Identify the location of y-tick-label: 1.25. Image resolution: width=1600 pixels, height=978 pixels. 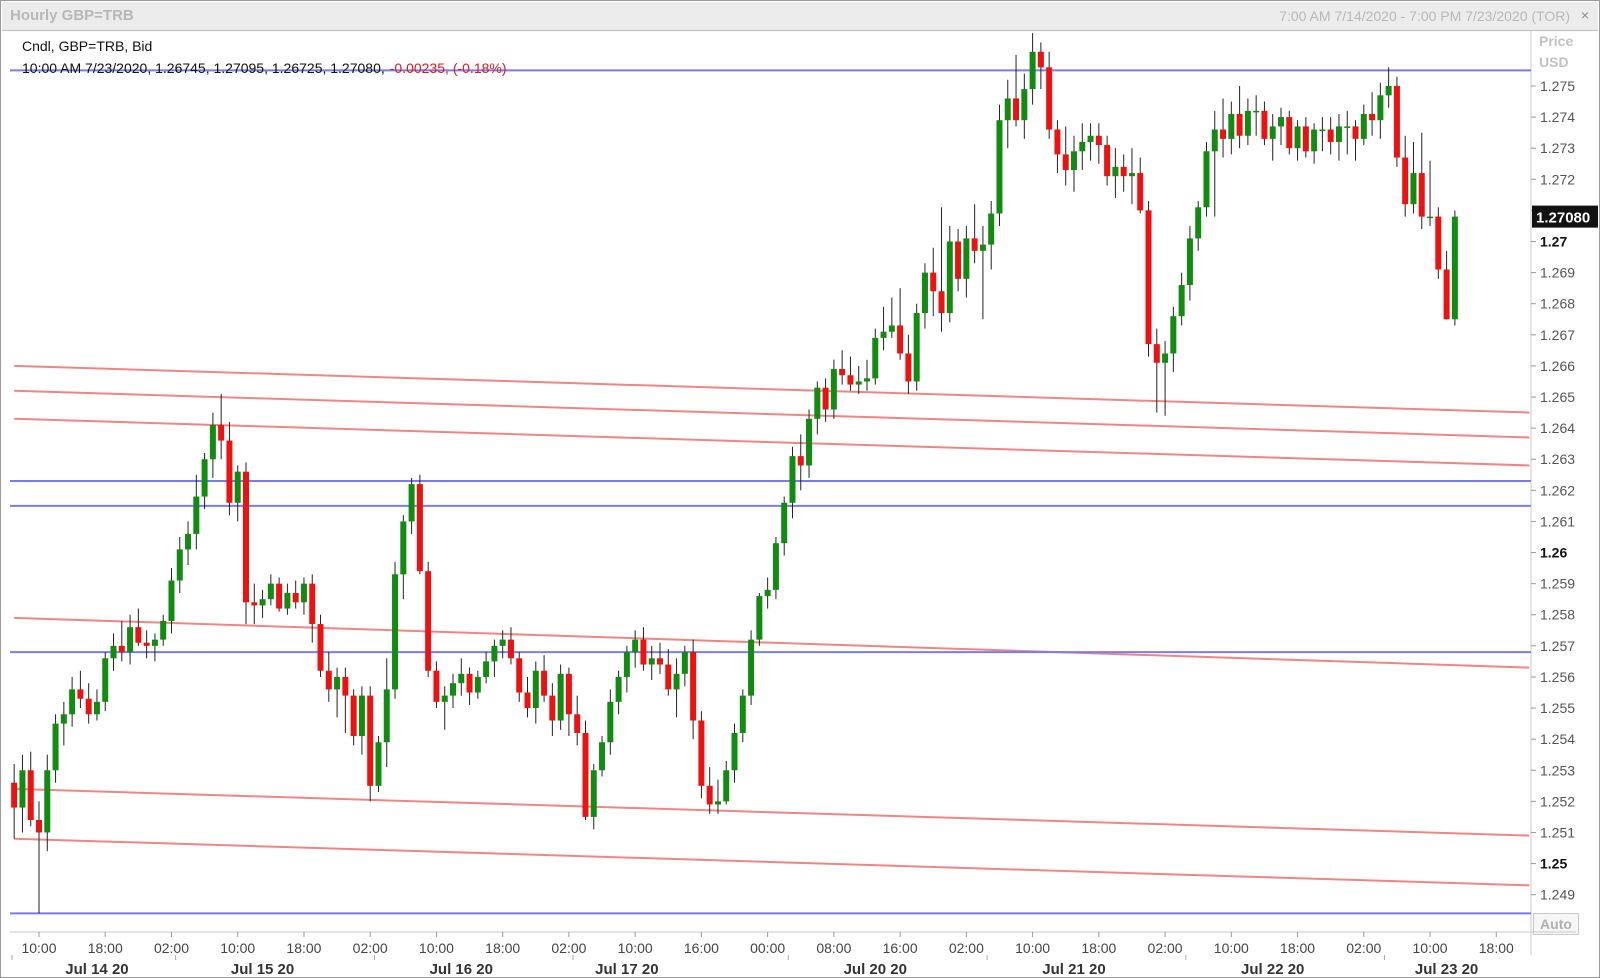
(1553, 864).